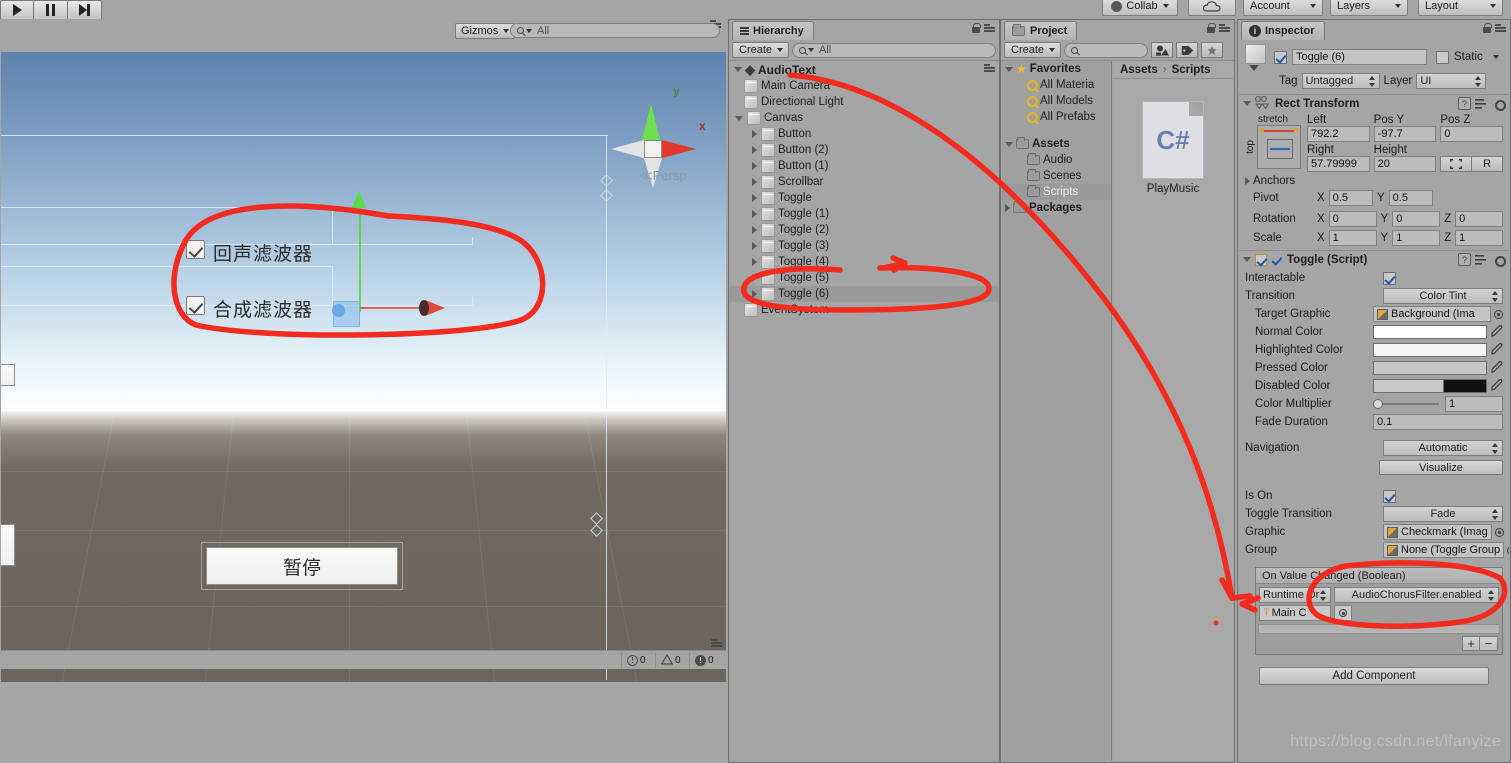 This screenshot has height=763, width=1511. Describe the element at coordinates (773, 30) in the screenshot. I see `tab-hierarchy: Hierarchy` at that location.